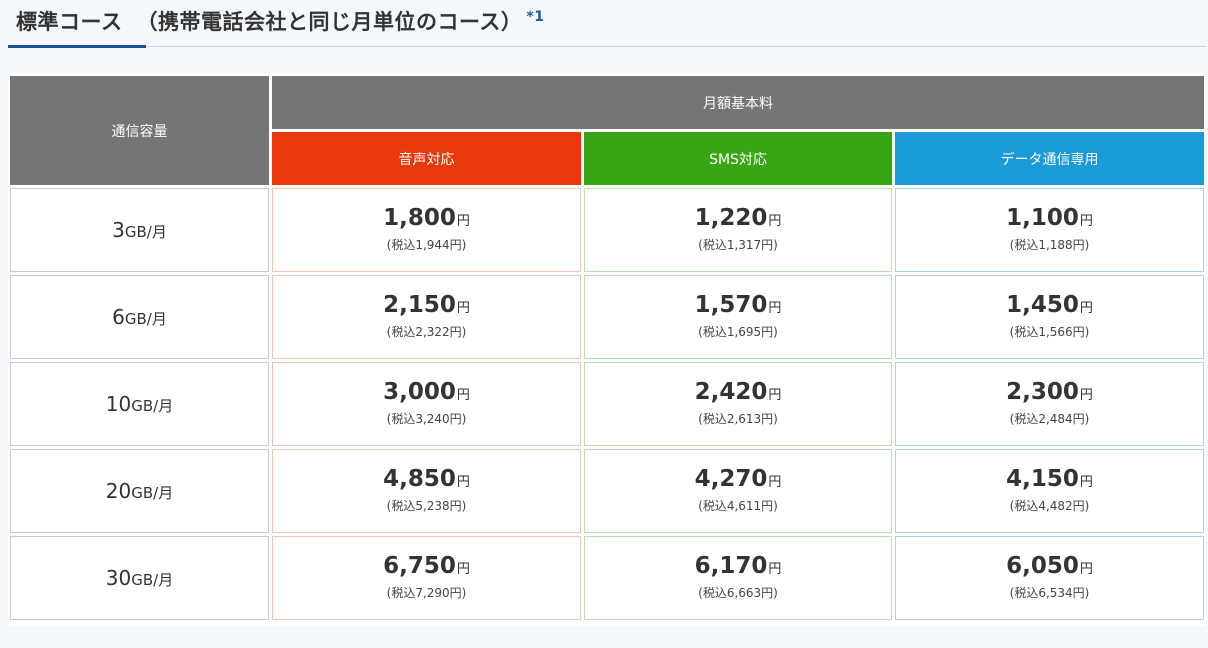 Image resolution: width=1208 pixels, height=648 pixels. I want to click on price-value: 1,450, so click(1042, 305).